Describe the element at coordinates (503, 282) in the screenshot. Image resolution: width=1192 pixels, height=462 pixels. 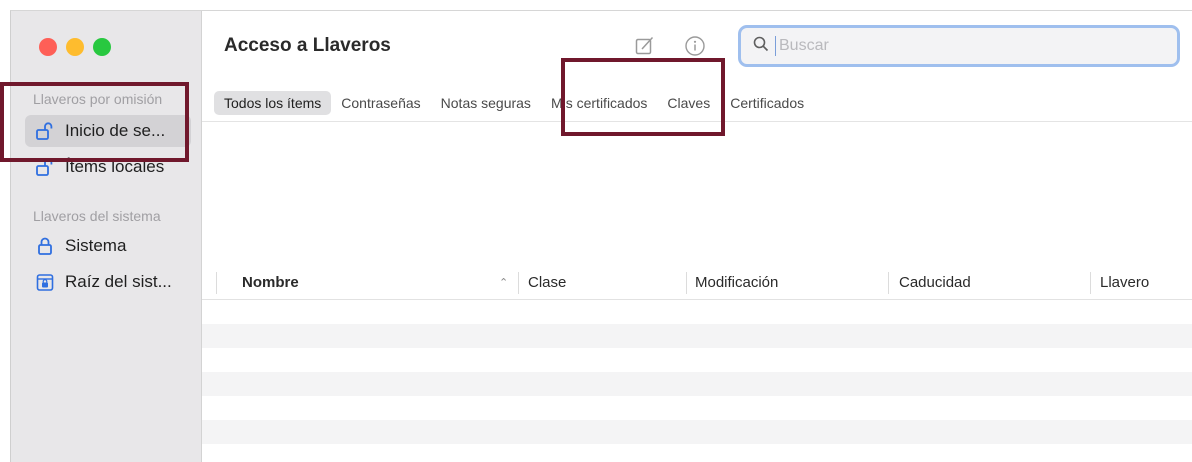
I see `chevron-up-icon: ⌃` at that location.